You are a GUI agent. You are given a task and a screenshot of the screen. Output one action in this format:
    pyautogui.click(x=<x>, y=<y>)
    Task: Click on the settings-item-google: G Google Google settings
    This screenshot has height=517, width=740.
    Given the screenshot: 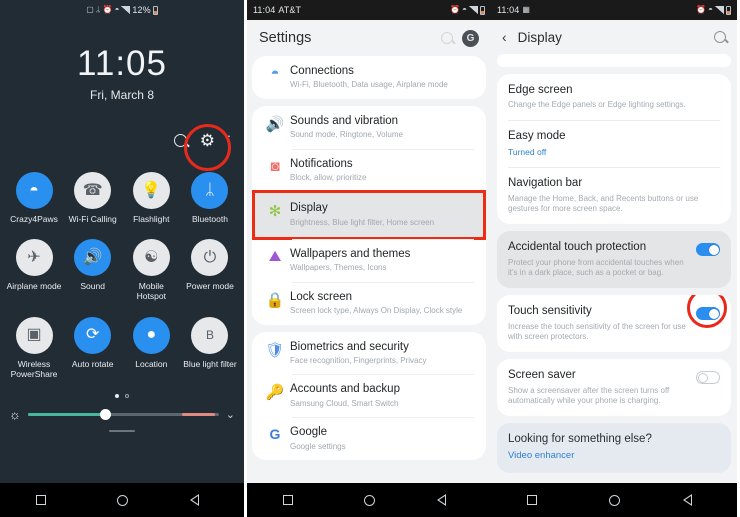 What is the action you would take?
    pyautogui.click(x=369, y=438)
    